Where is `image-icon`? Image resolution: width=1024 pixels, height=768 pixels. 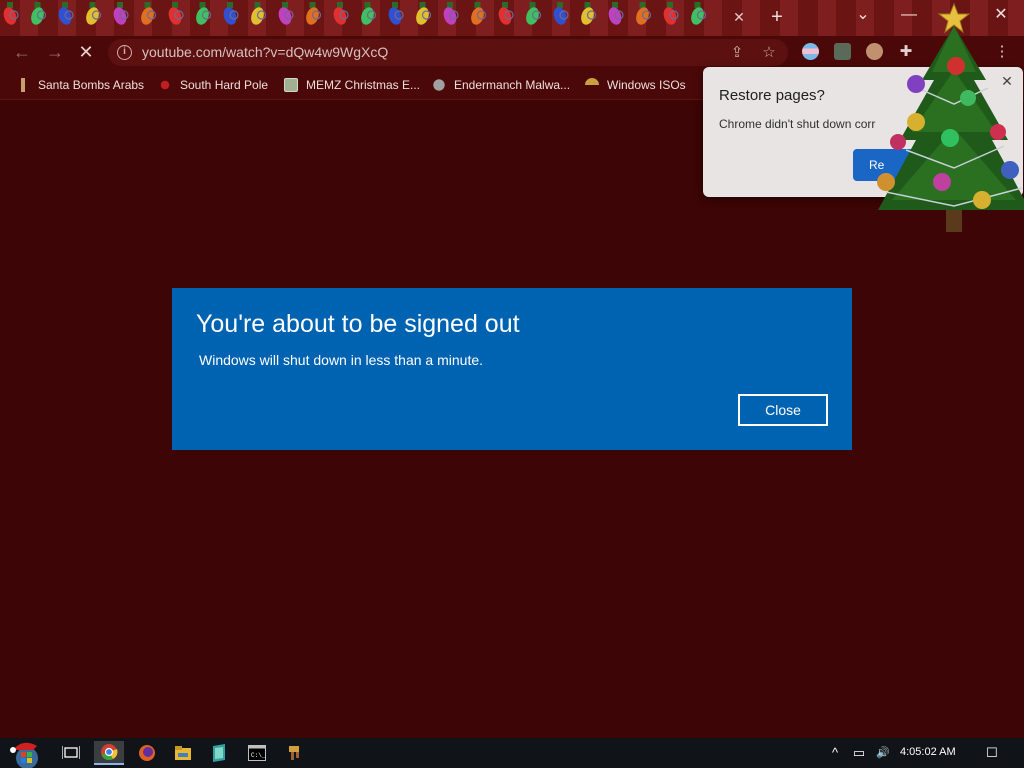
image-icon is located at coordinates (291, 85).